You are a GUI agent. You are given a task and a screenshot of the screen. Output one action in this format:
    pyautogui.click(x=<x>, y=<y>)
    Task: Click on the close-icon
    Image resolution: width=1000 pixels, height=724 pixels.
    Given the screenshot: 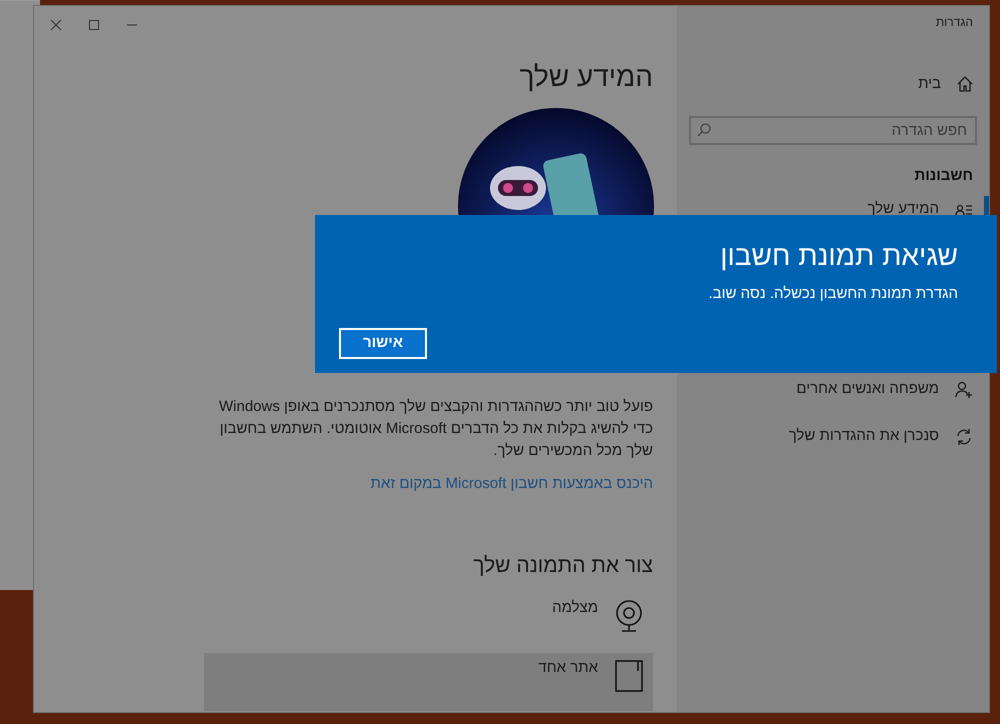 What is the action you would take?
    pyautogui.click(x=56, y=25)
    